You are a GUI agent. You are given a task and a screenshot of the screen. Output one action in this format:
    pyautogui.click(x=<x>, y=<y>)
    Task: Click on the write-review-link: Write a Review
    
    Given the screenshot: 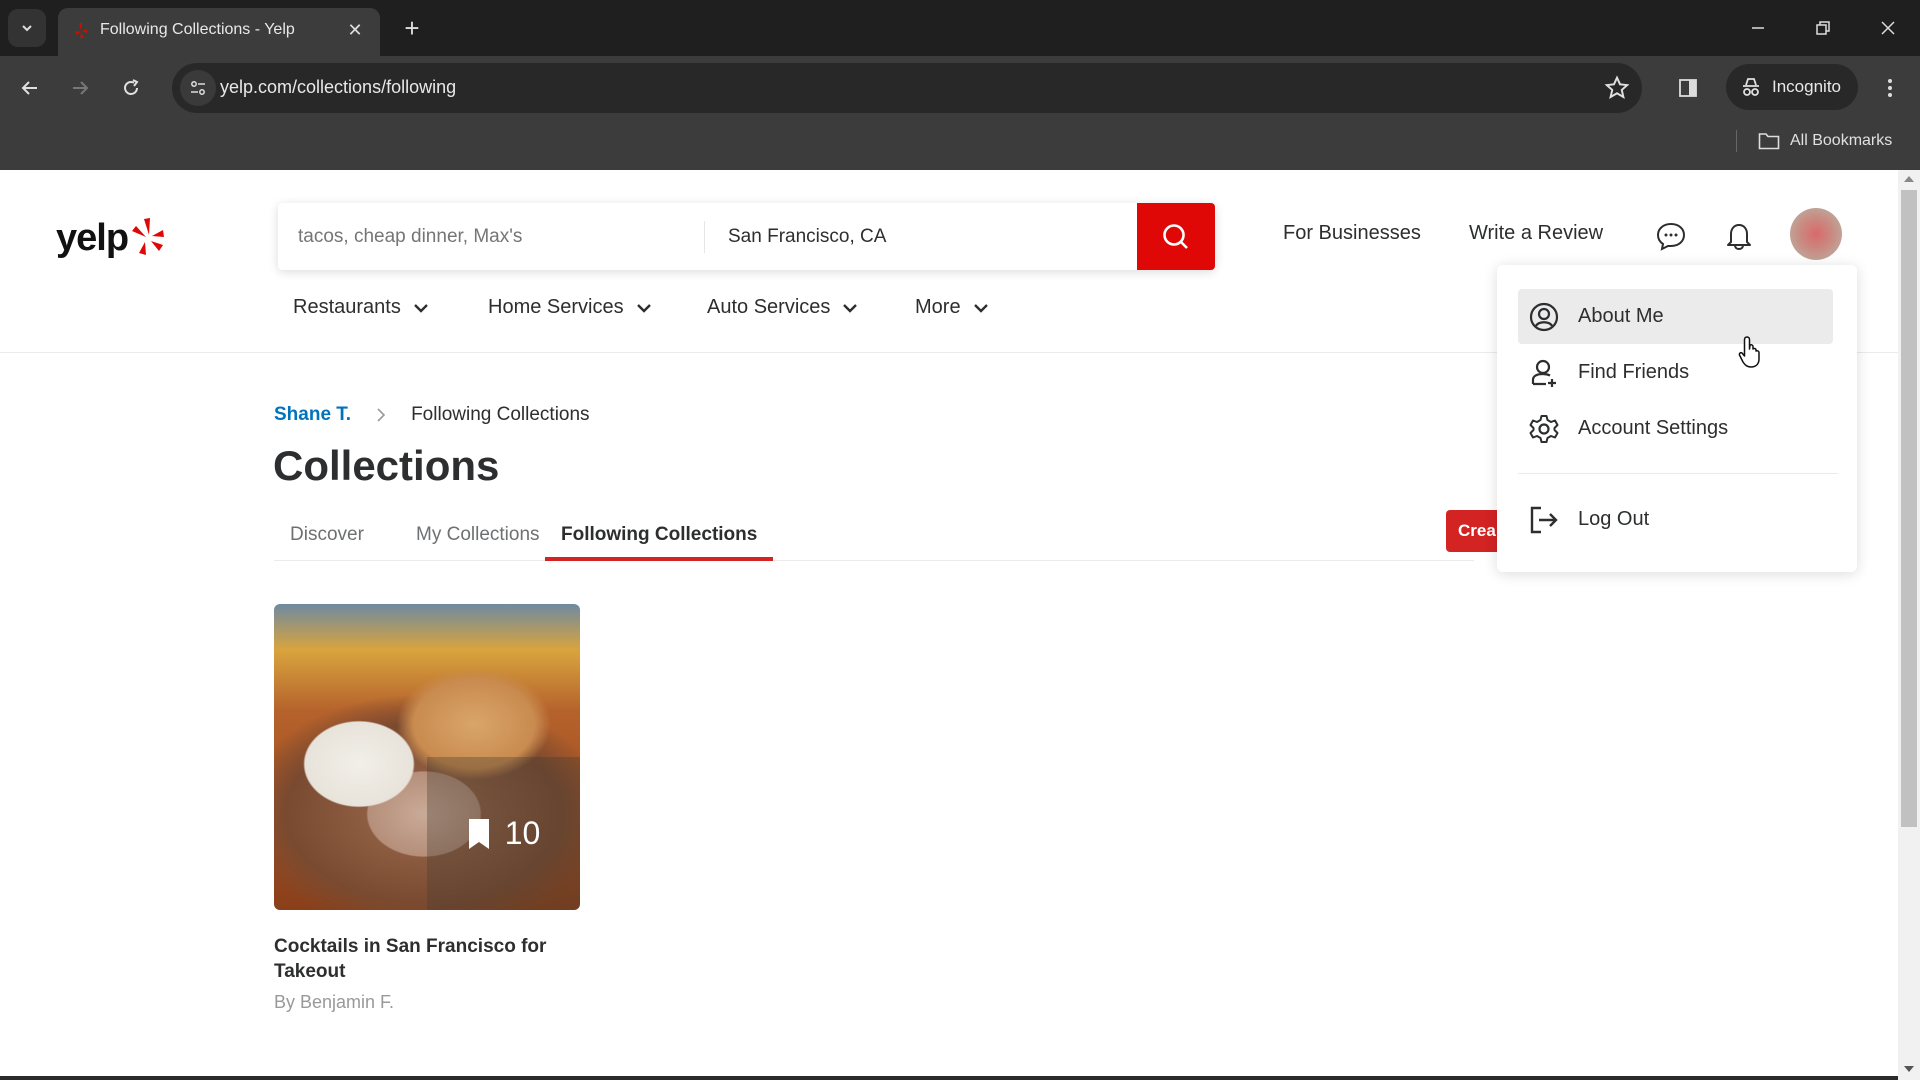 What is the action you would take?
    pyautogui.click(x=1536, y=233)
    